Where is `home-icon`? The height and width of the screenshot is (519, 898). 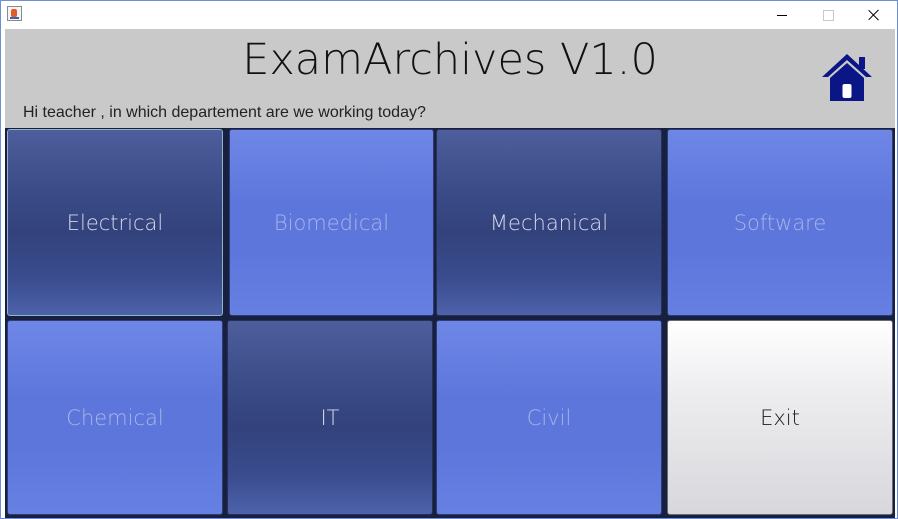 home-icon is located at coordinates (847, 77).